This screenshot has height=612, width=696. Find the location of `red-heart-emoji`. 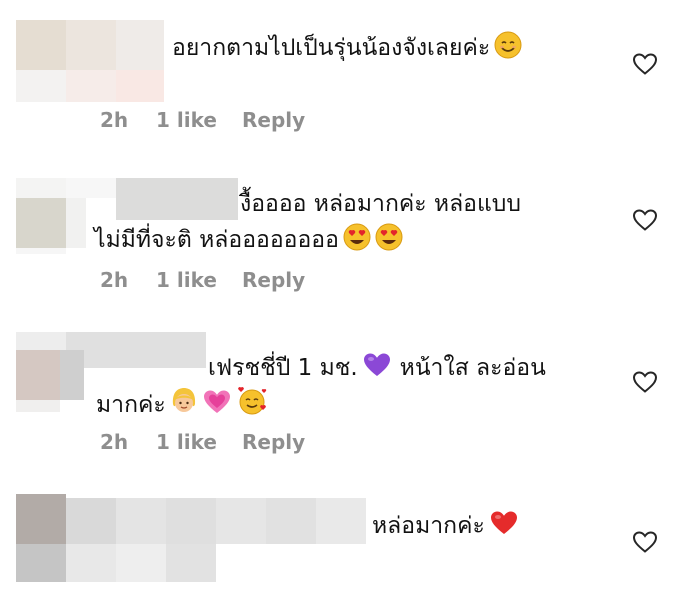

red-heart-emoji is located at coordinates (504, 528).